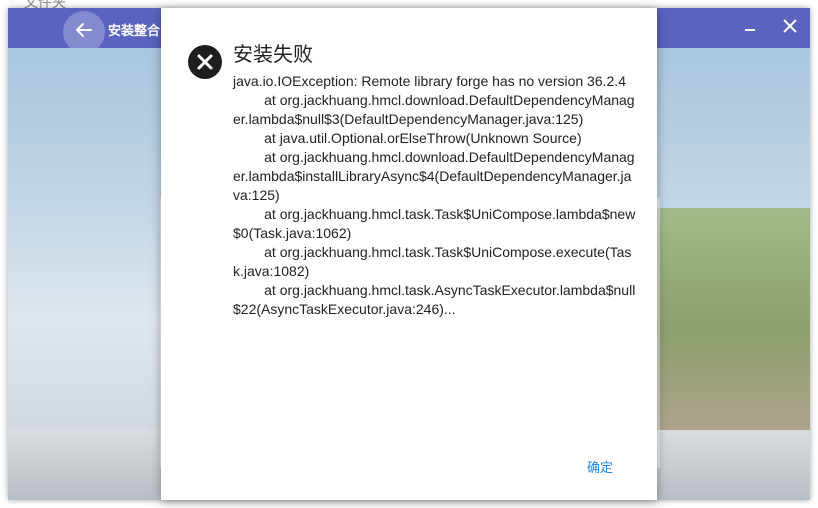  What do you see at coordinates (134, 30) in the screenshot?
I see `window-title: 安装整合` at bounding box center [134, 30].